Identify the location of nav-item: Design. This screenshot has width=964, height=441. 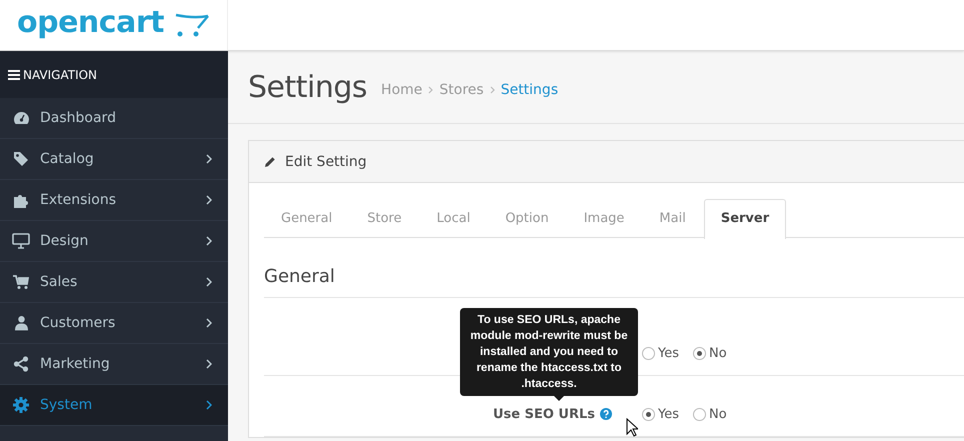
(114, 241).